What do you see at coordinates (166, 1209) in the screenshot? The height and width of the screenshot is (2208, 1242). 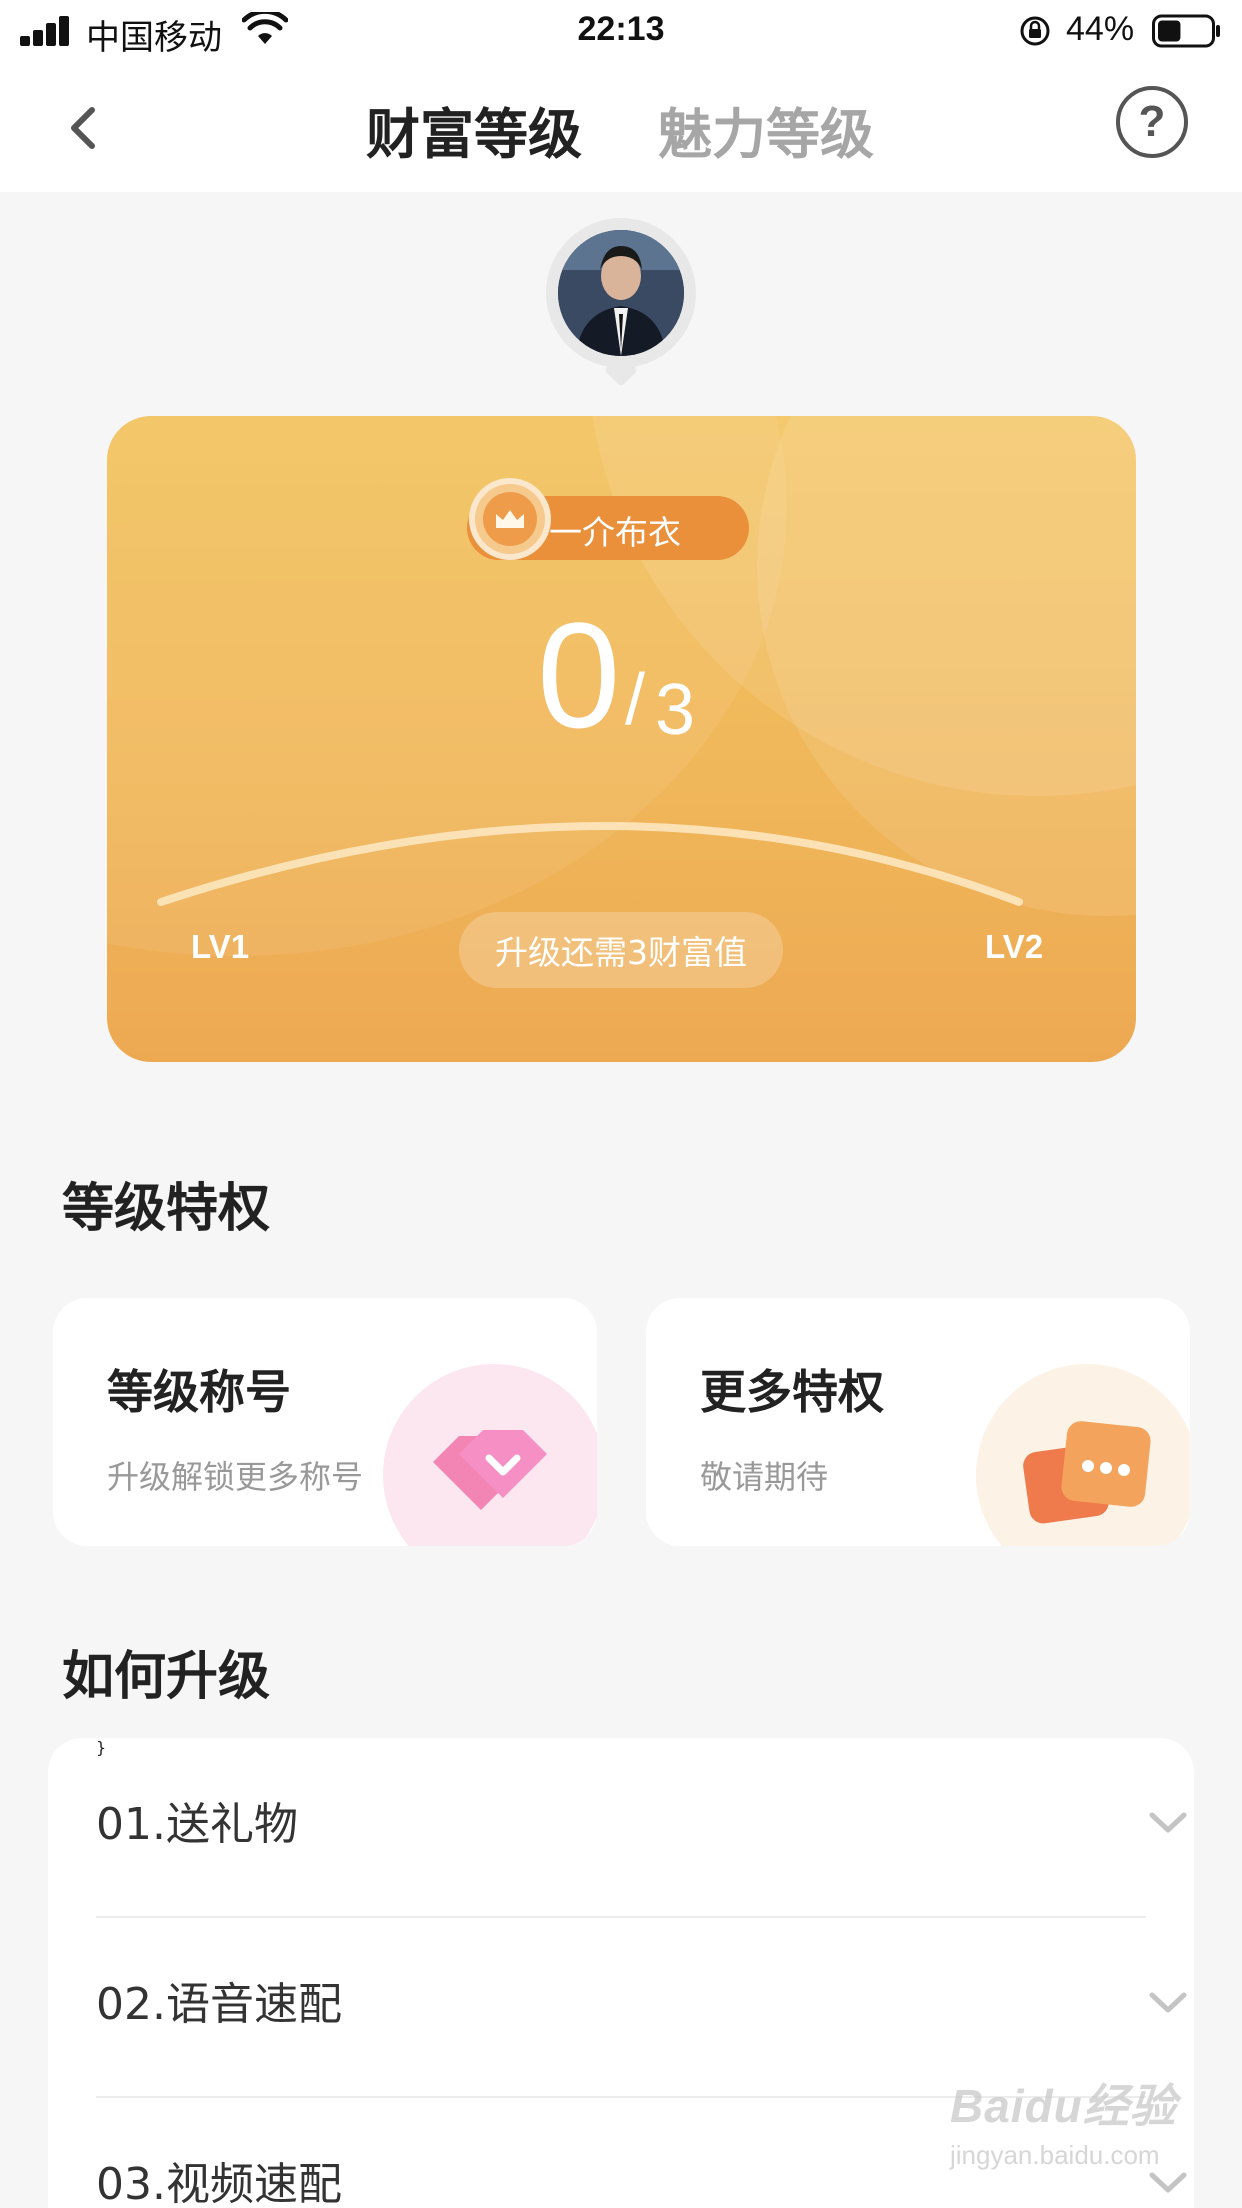 I see `section-title-privileges: 等级特权` at bounding box center [166, 1209].